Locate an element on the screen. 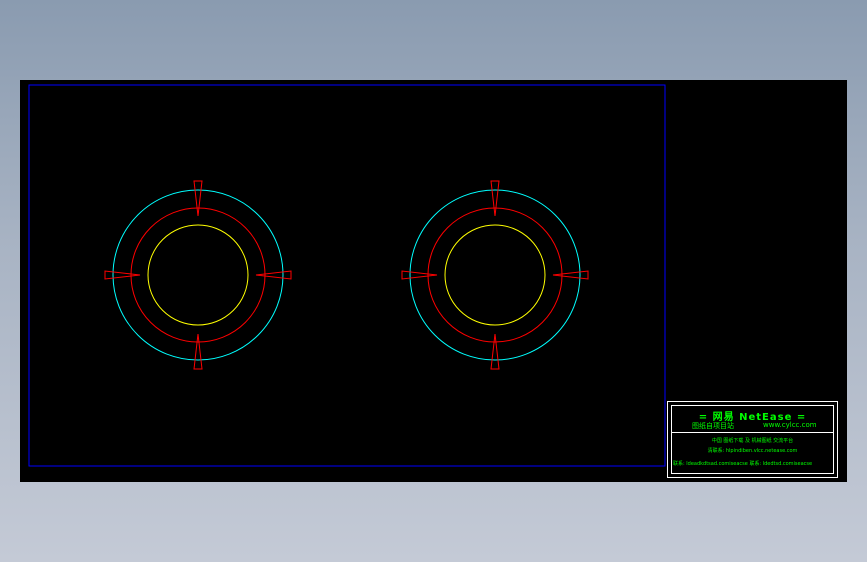 The height and width of the screenshot is (562, 867). title-website: www.cylcc.com is located at coordinates (790, 425).